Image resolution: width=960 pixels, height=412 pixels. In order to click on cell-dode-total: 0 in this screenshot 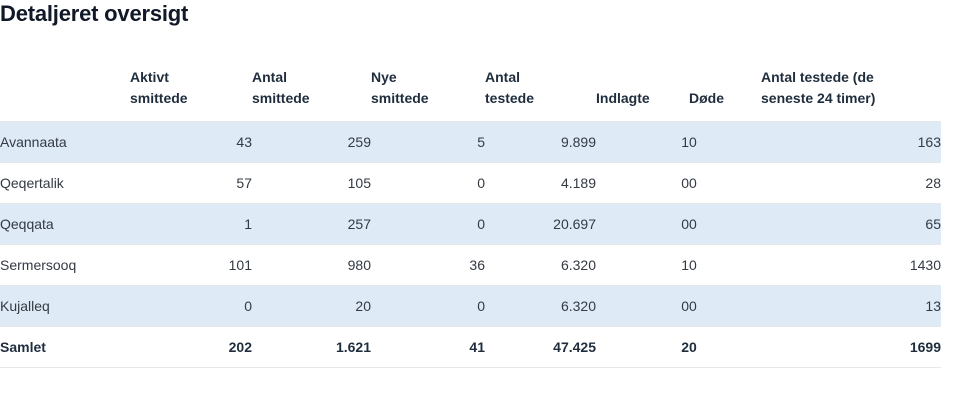, I will do `click(725, 347)`.